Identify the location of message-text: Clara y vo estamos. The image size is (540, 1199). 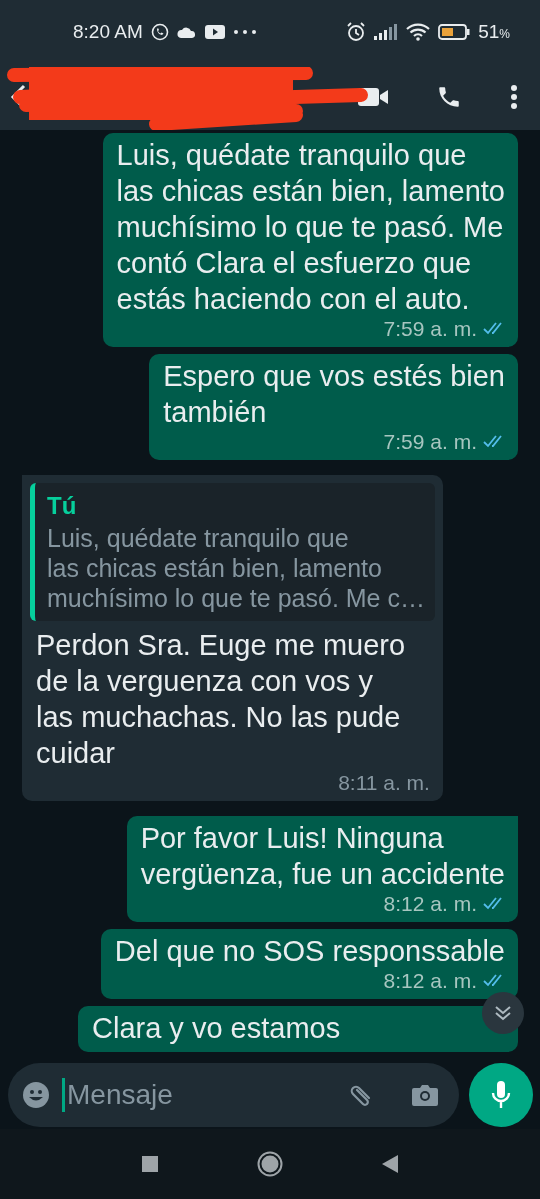
(217, 1028).